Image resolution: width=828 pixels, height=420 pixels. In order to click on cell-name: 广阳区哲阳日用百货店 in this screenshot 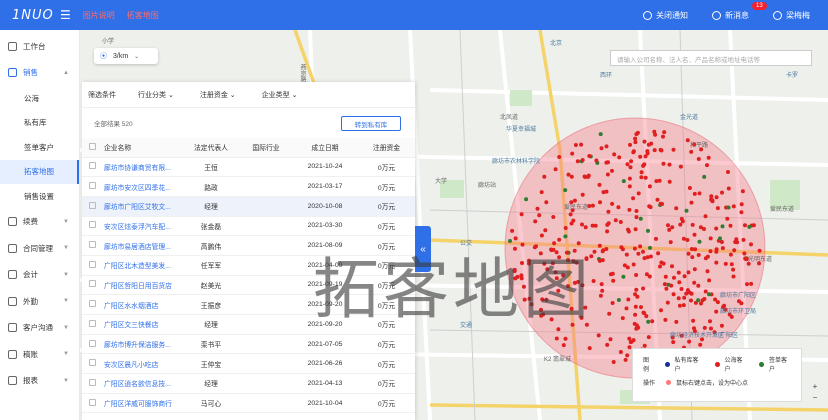, I will do `click(142, 285)`.